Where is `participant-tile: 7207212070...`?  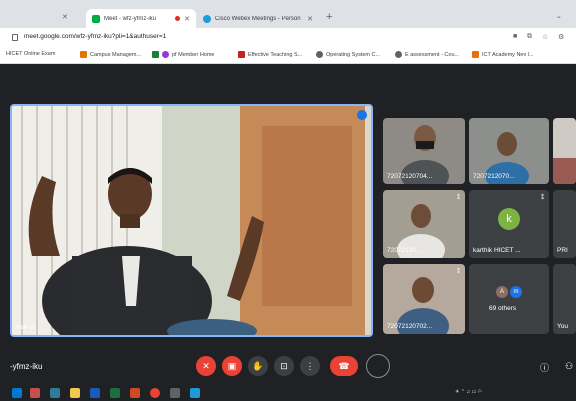
participant-tile: 7207212070... is located at coordinates (509, 151).